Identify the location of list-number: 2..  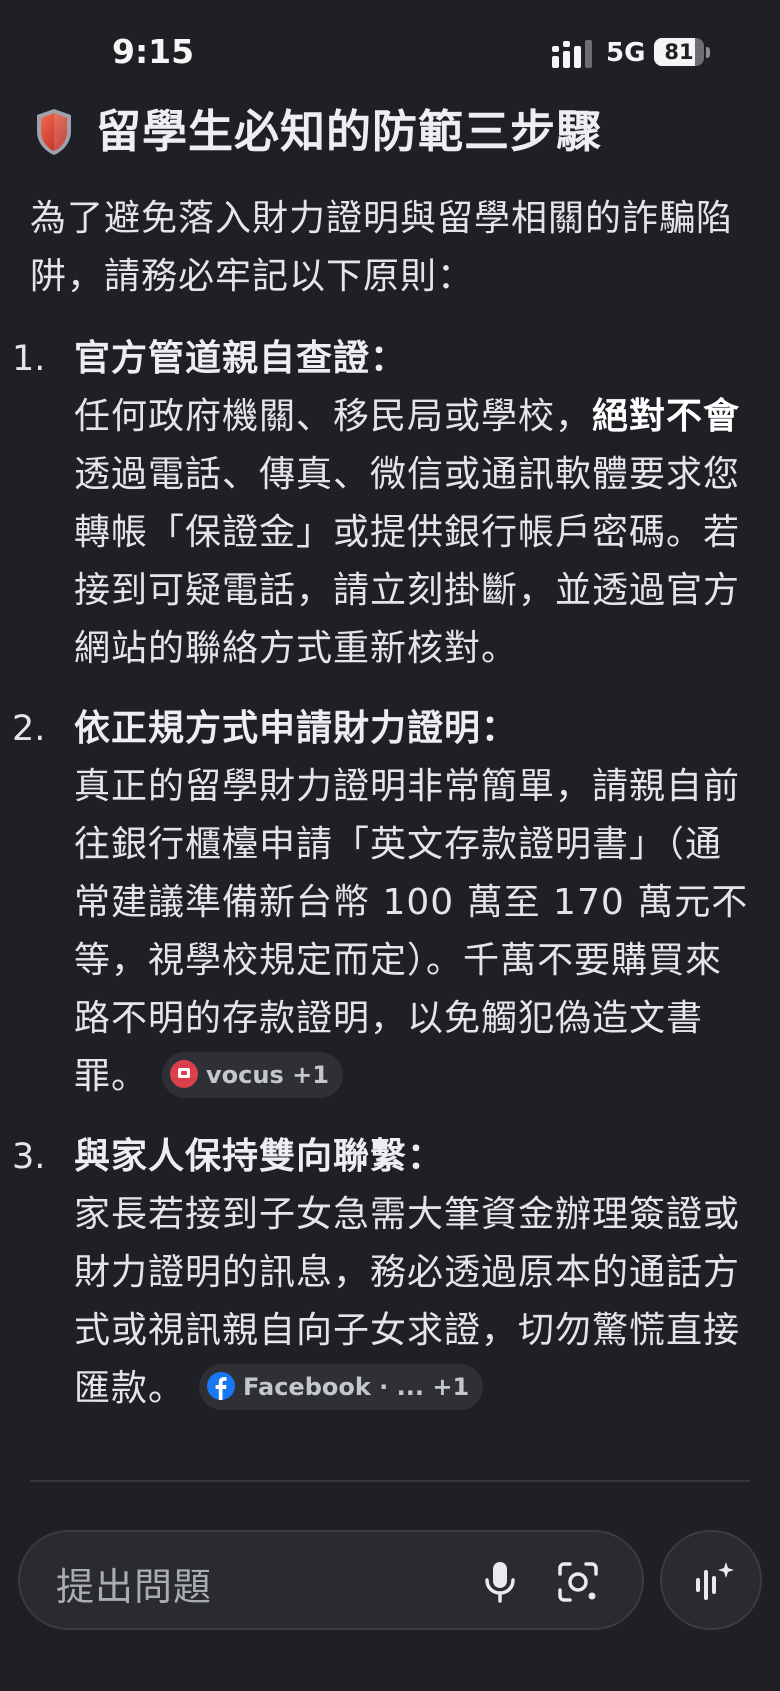
(29, 729).